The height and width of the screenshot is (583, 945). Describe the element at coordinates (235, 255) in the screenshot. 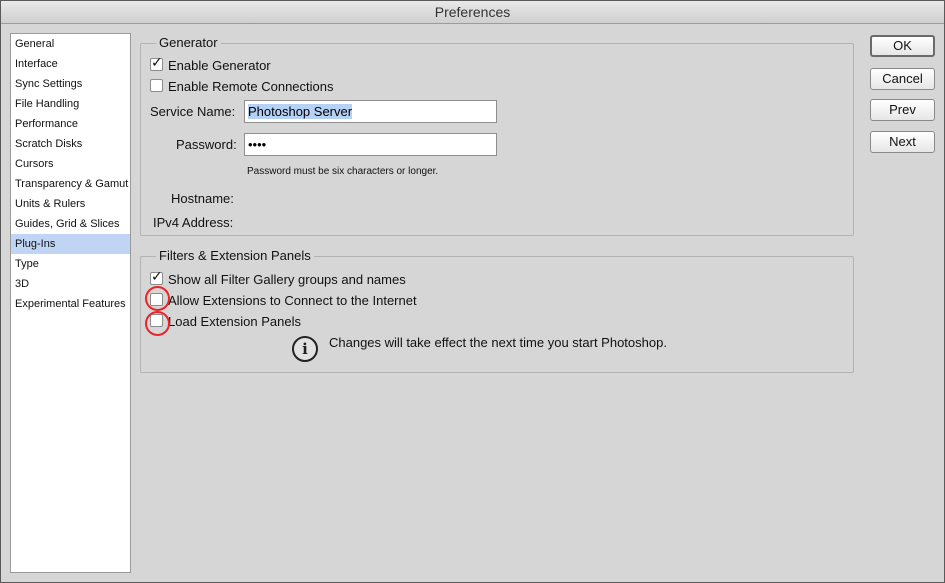

I see `filters-extensions-group-title: Filters & Extension Panels` at that location.